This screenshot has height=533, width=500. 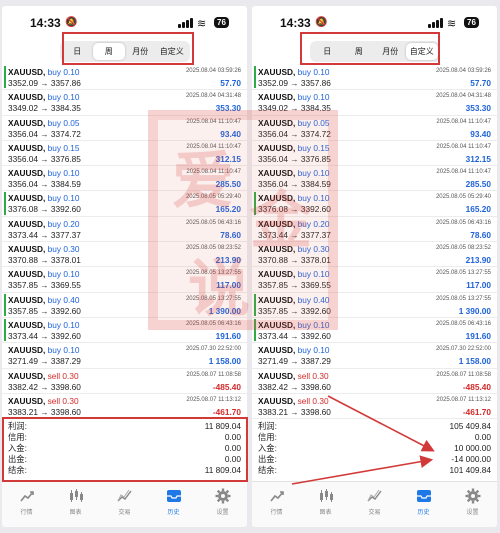 What do you see at coordinates (374, 448) in the screenshot?
I see `summary-line: 入金: 10 000.00` at bounding box center [374, 448].